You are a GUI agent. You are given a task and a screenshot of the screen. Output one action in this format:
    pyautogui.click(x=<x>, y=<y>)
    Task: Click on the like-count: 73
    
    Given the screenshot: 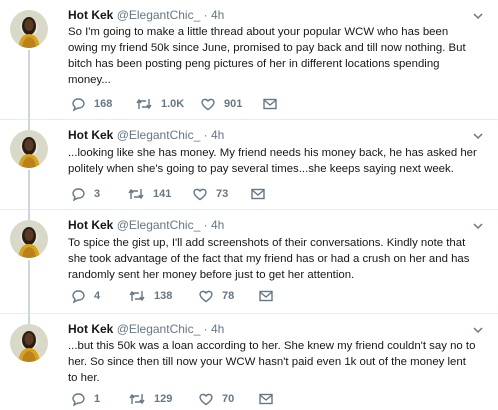 What is the action you would take?
    pyautogui.click(x=222, y=194)
    